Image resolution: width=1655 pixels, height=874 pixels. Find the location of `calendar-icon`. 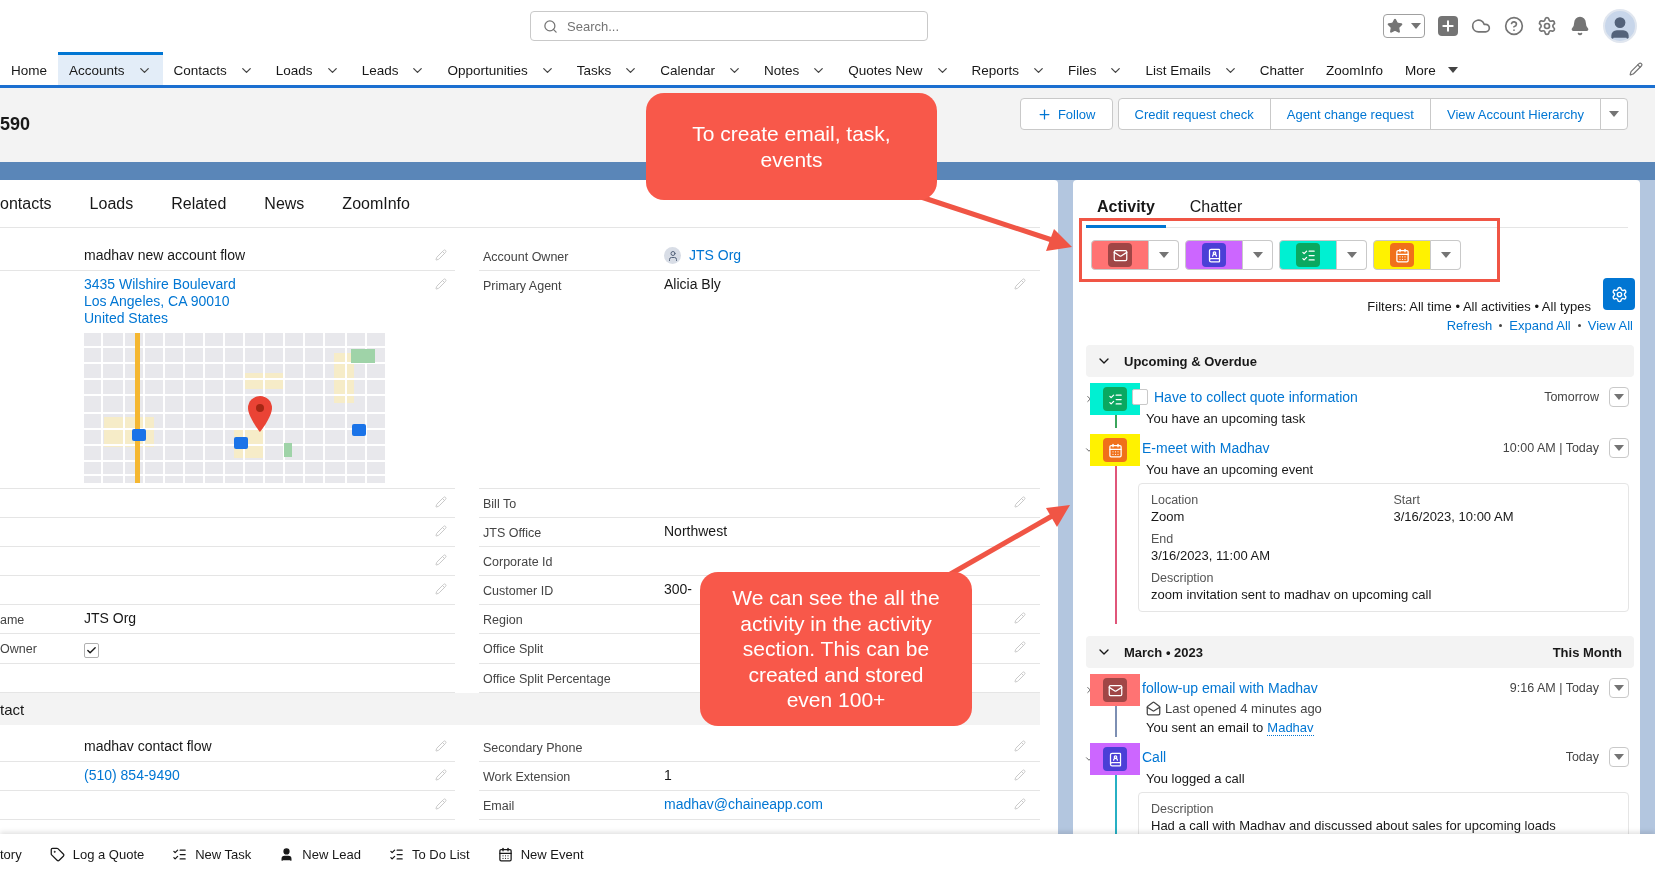

calendar-icon is located at coordinates (1402, 255).